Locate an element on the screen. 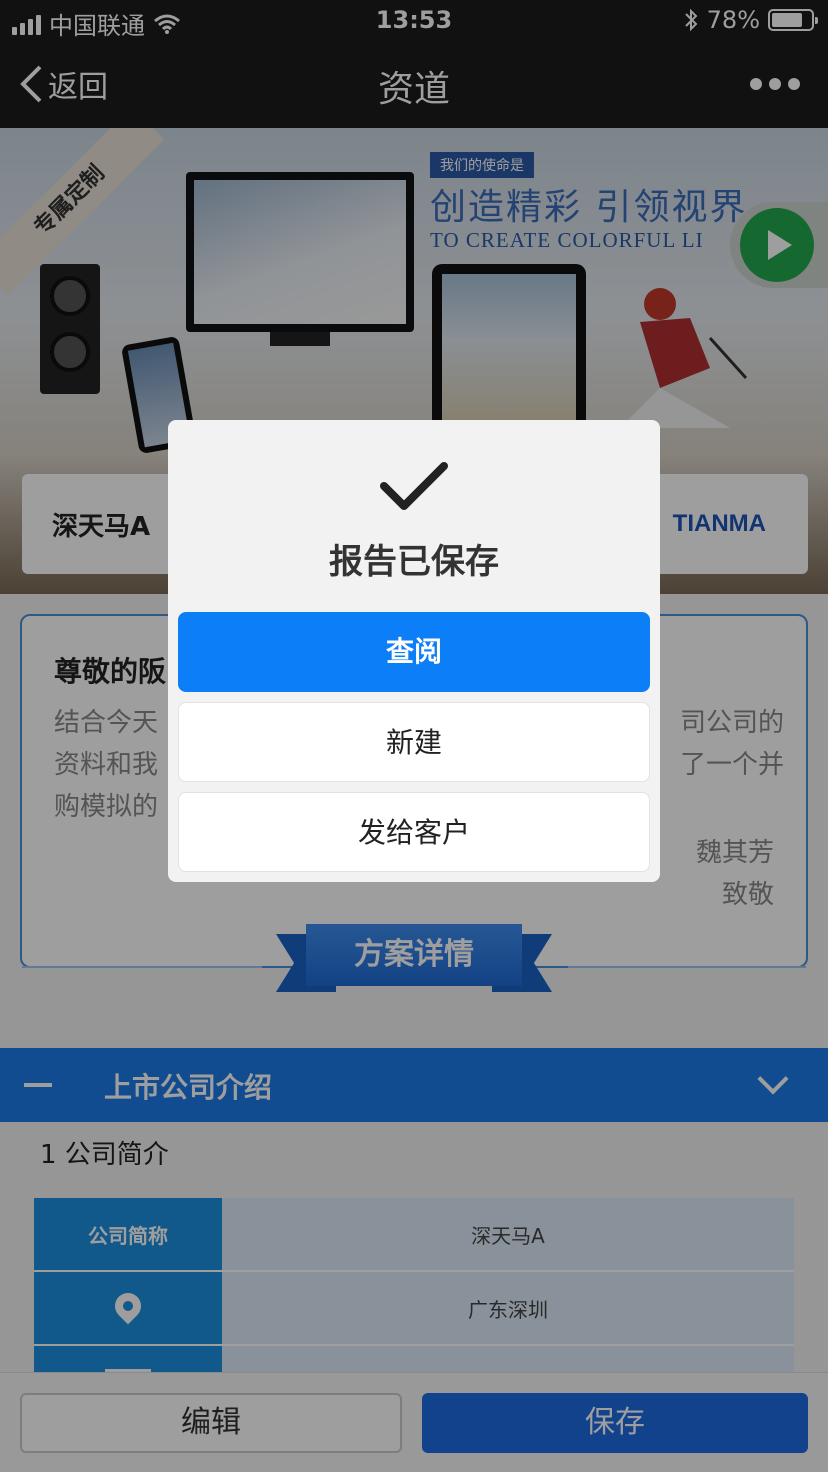 The image size is (828, 1472). send-to-client-button: 发给客户 is located at coordinates (414, 832).